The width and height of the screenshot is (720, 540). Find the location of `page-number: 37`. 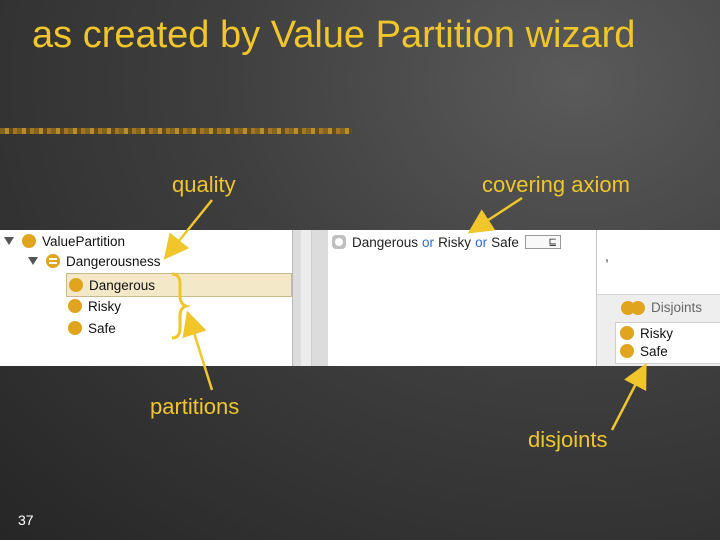

page-number: 37 is located at coordinates (26, 520).